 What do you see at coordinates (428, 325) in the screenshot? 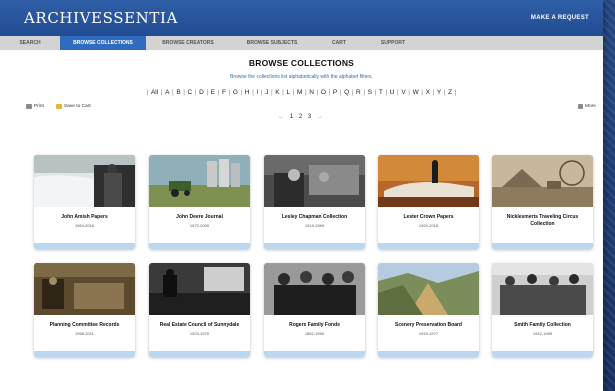
I see `collection-title: Scenery Preservation Board` at bounding box center [428, 325].